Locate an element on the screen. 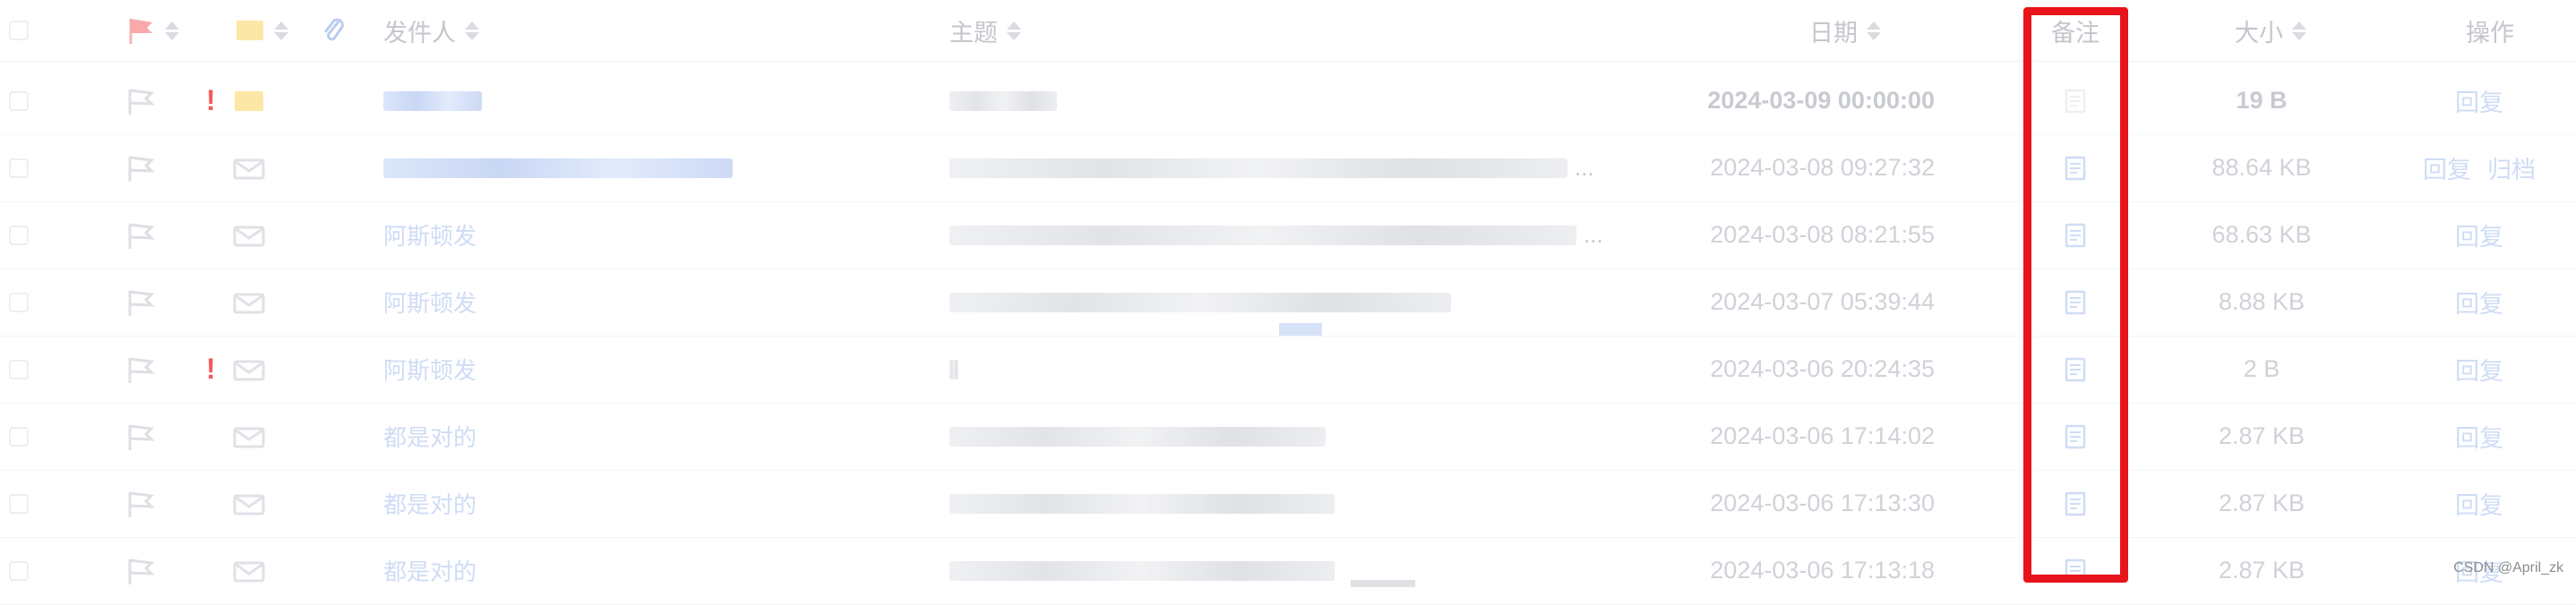 This screenshot has height=605, width=2576. date-cell: 2024-03-08 08:21:55 is located at coordinates (1822, 234).